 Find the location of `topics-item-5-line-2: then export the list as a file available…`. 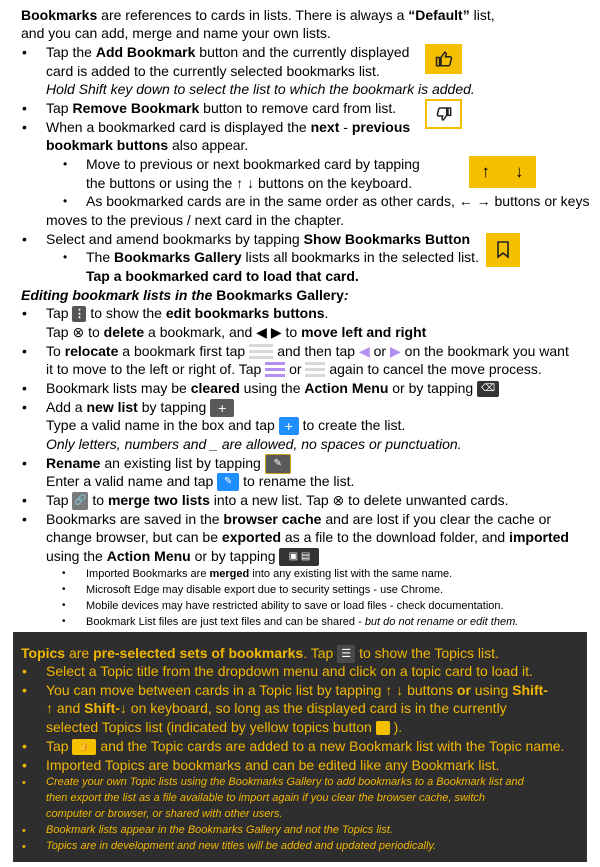

topics-item-5-line-2: then export the list as a file available… is located at coordinates (266, 798).